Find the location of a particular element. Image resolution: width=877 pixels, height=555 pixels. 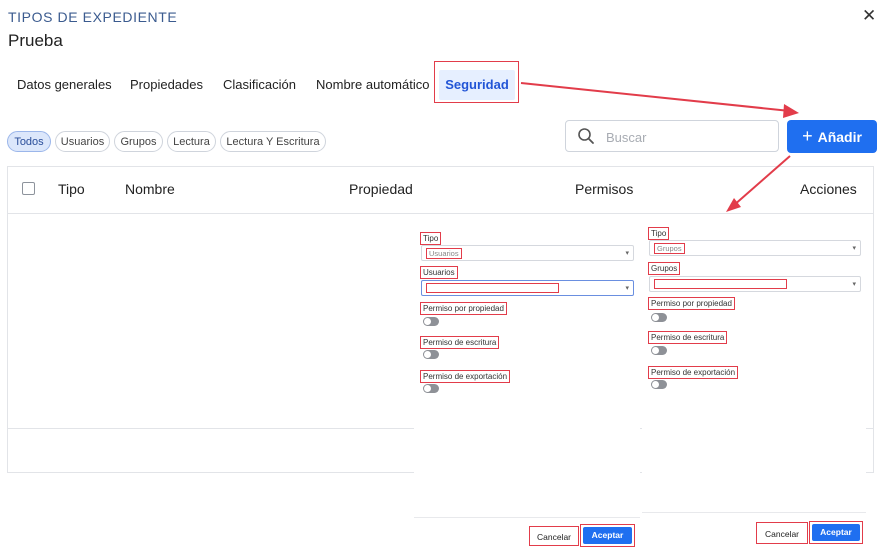

annotation-arrows is located at coordinates (659, 147).